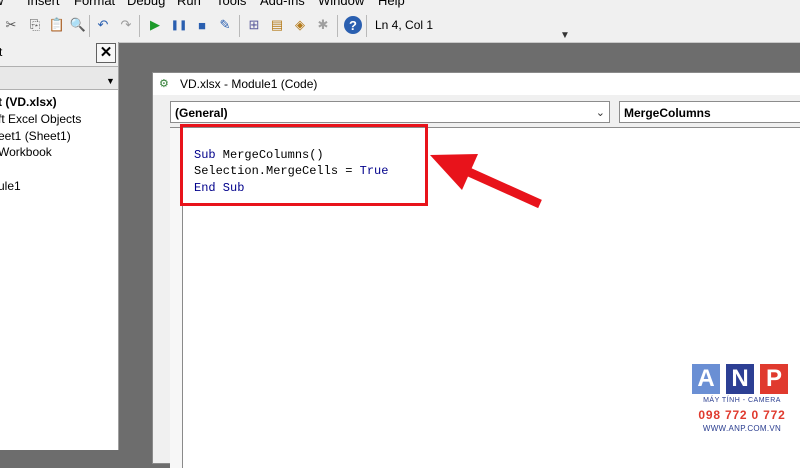 This screenshot has height=468, width=800. Describe the element at coordinates (43, 4) in the screenshot. I see `menu-insert: Insert` at that location.